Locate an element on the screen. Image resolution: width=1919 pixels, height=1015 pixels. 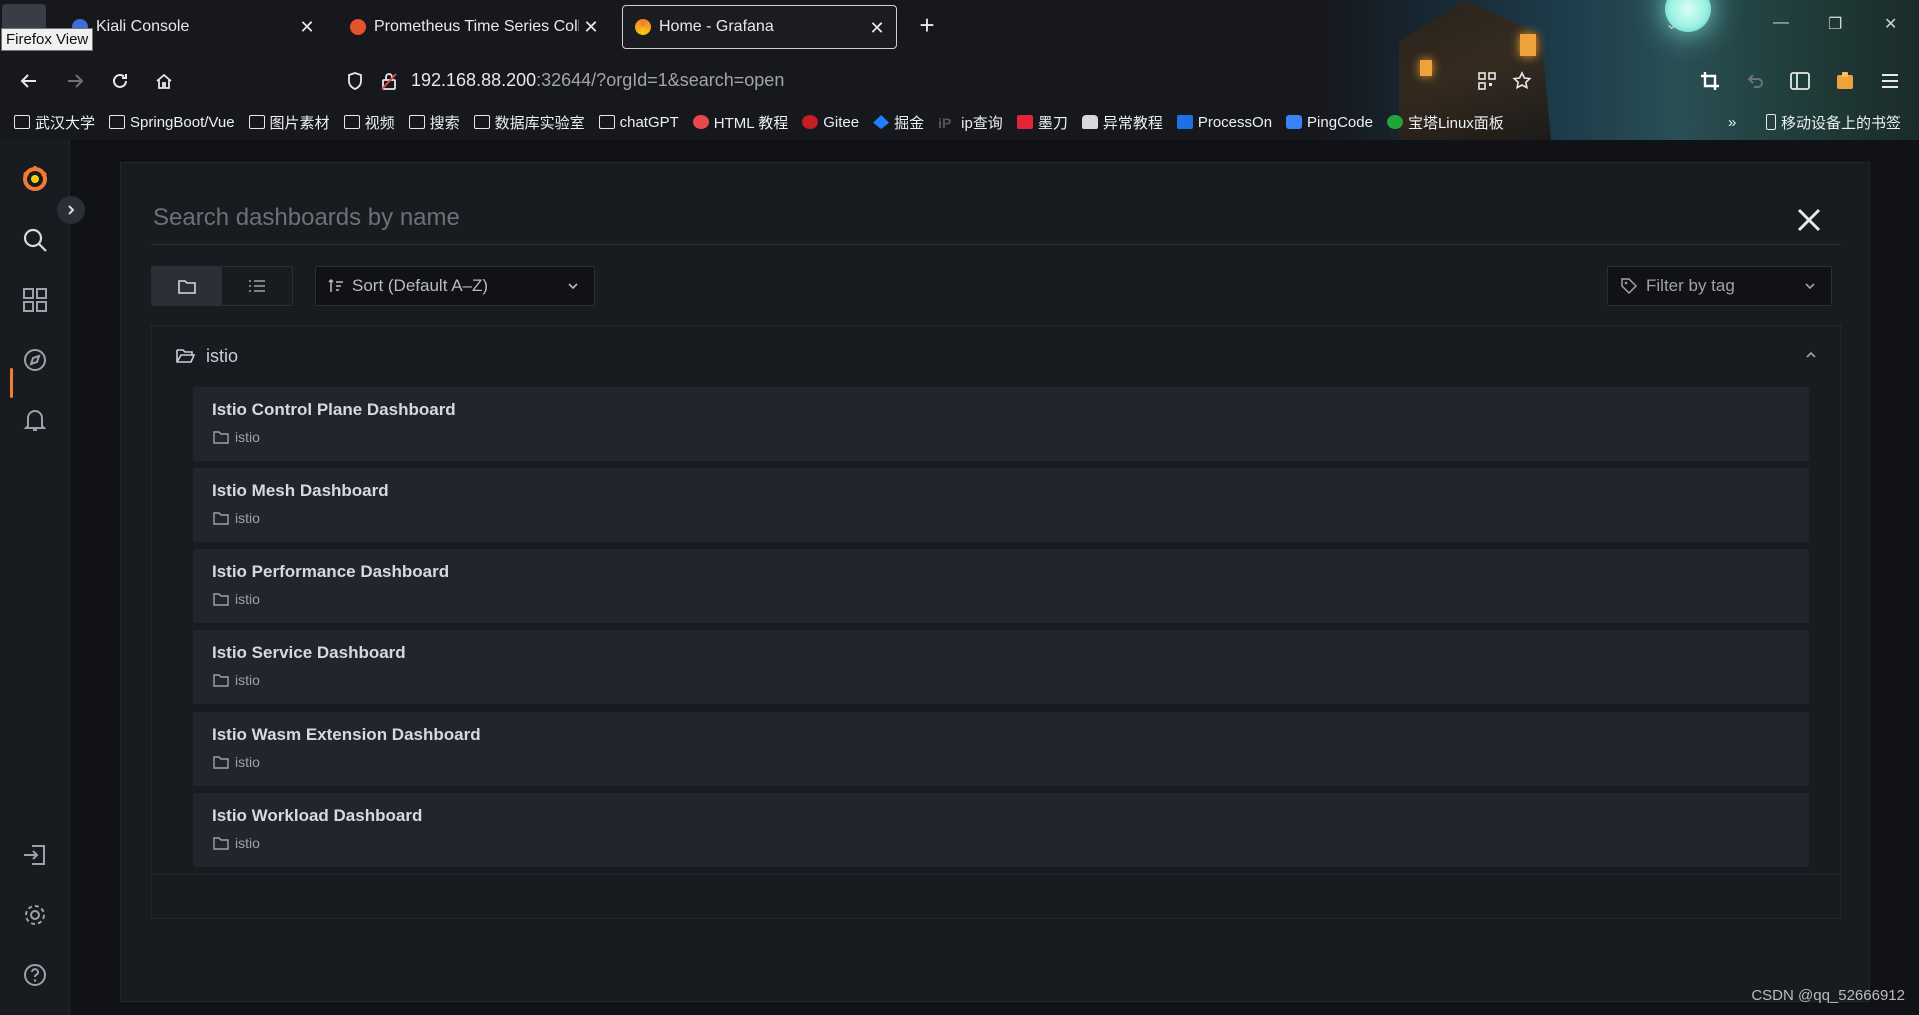
bookmark-item: 搜索 is located at coordinates (434, 122).